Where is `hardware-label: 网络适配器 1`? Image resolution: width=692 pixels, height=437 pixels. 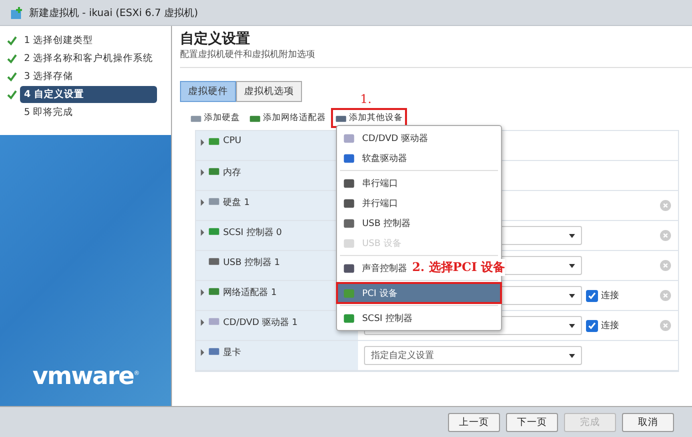 hardware-label: 网络适配器 1 is located at coordinates (250, 292).